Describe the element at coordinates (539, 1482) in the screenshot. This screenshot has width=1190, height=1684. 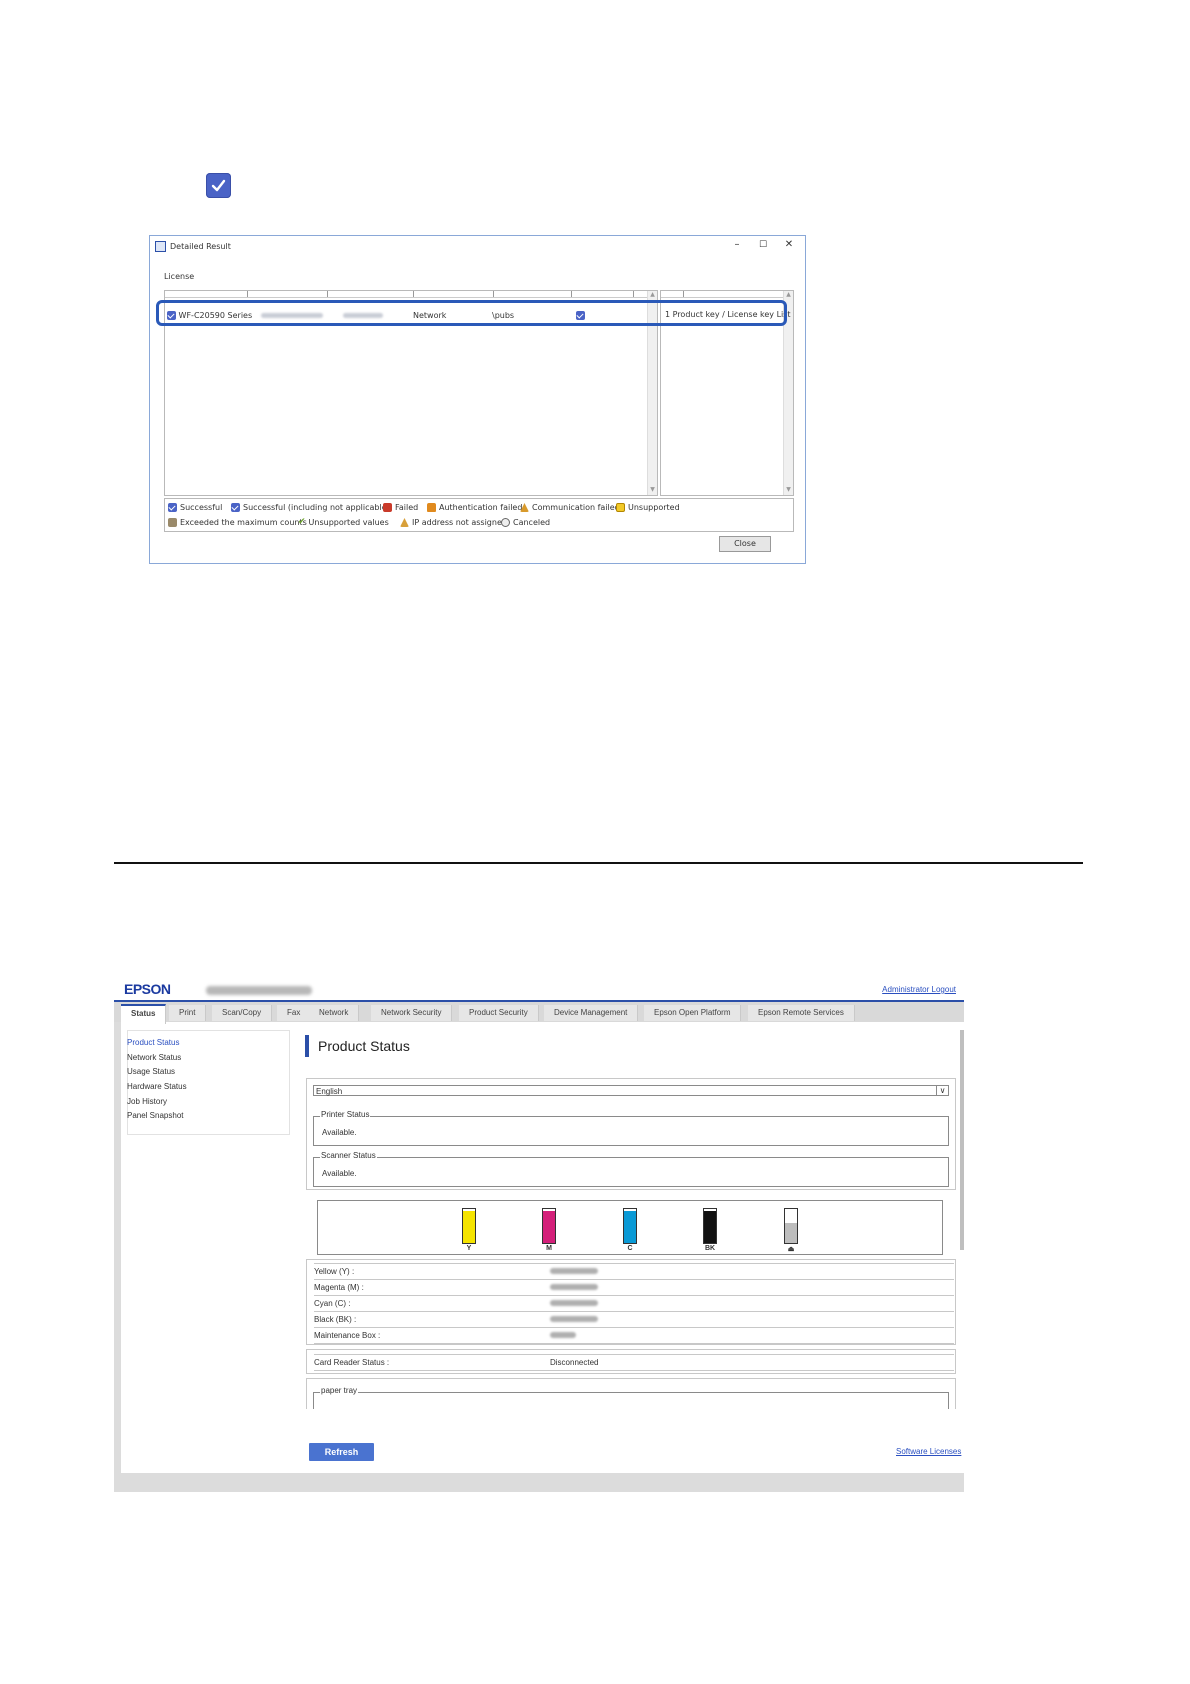
I see `page-footer-bar` at that location.